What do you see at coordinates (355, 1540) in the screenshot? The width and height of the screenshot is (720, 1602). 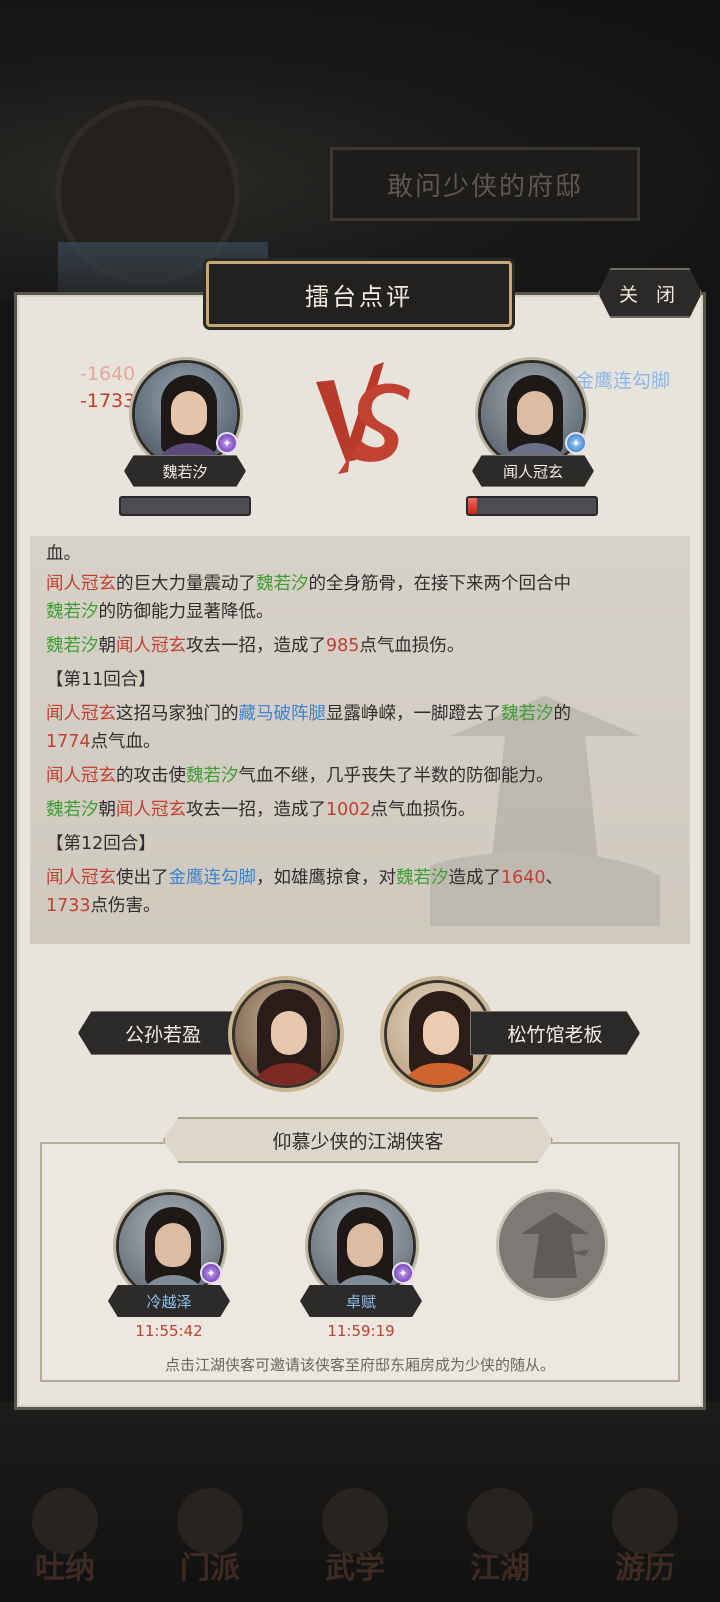 I see `nav-wuxue: 武学` at bounding box center [355, 1540].